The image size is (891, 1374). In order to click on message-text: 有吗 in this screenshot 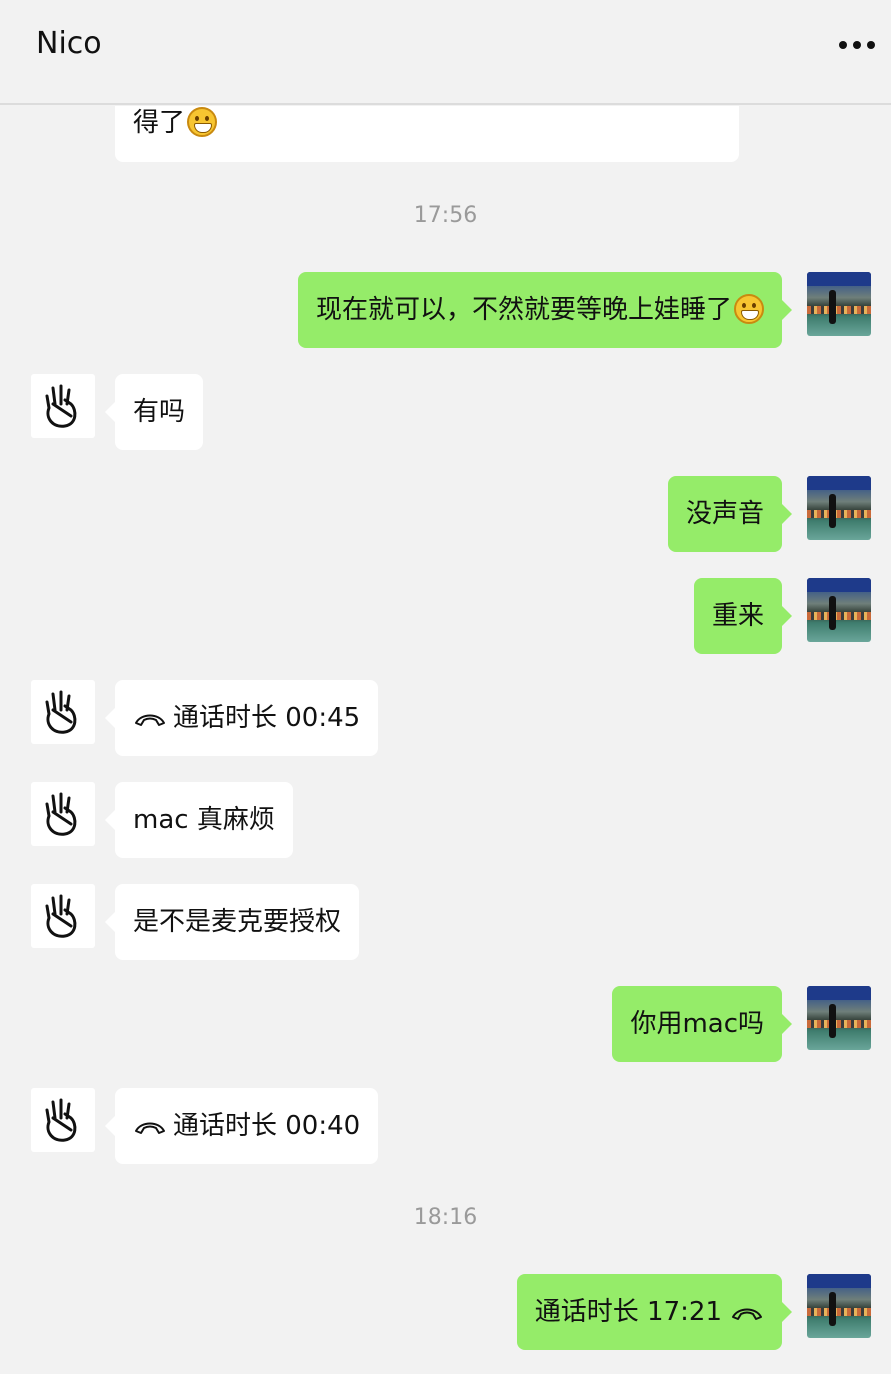, I will do `click(159, 412)`.